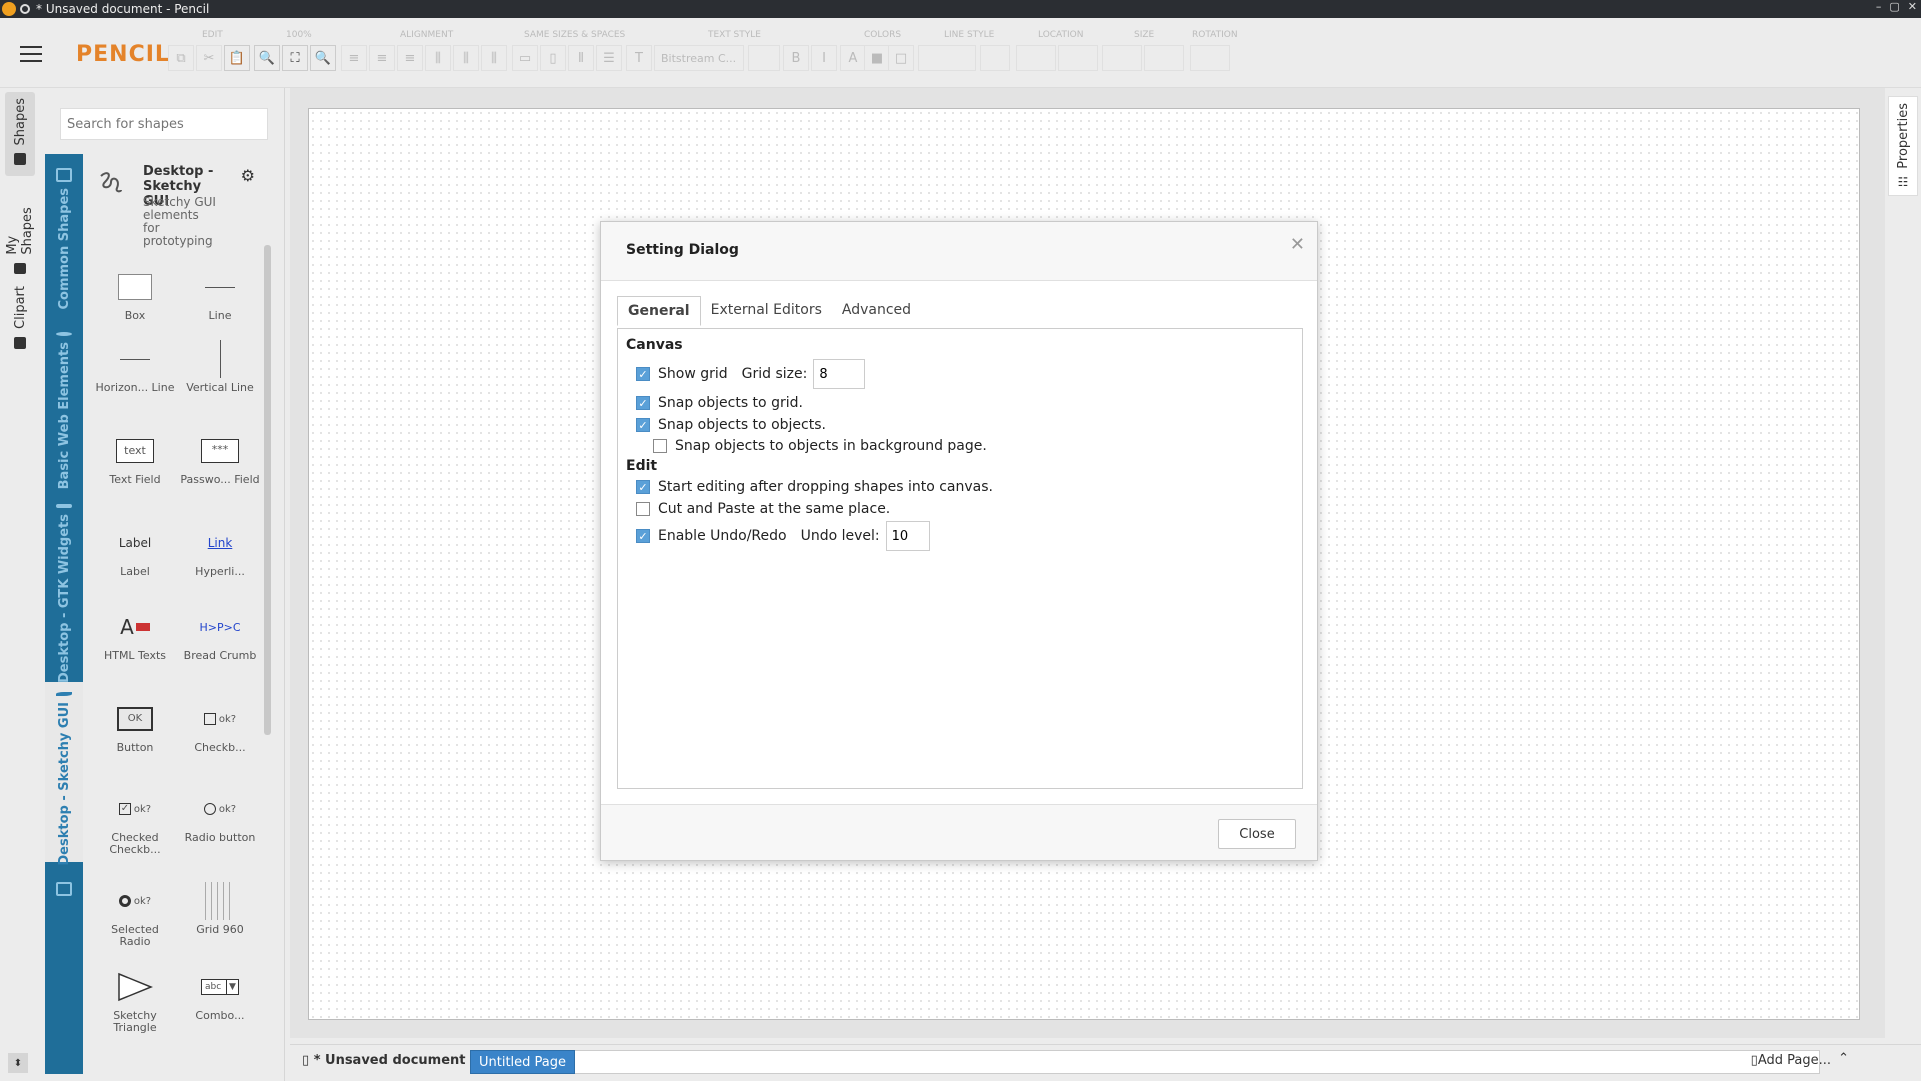 The image size is (1921, 1081). What do you see at coordinates (1903, 181) in the screenshot?
I see `sliders-icon: ☷` at bounding box center [1903, 181].